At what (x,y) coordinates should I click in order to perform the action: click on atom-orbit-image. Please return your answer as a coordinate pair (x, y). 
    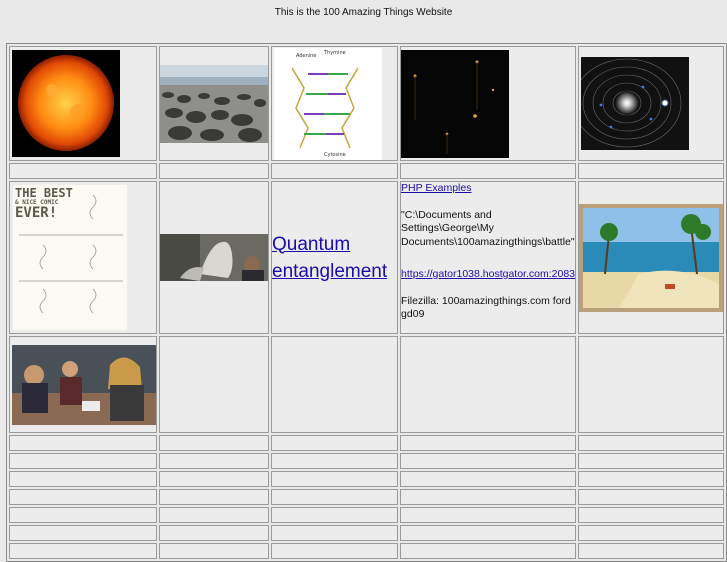
    Looking at the image, I should click on (635, 103).